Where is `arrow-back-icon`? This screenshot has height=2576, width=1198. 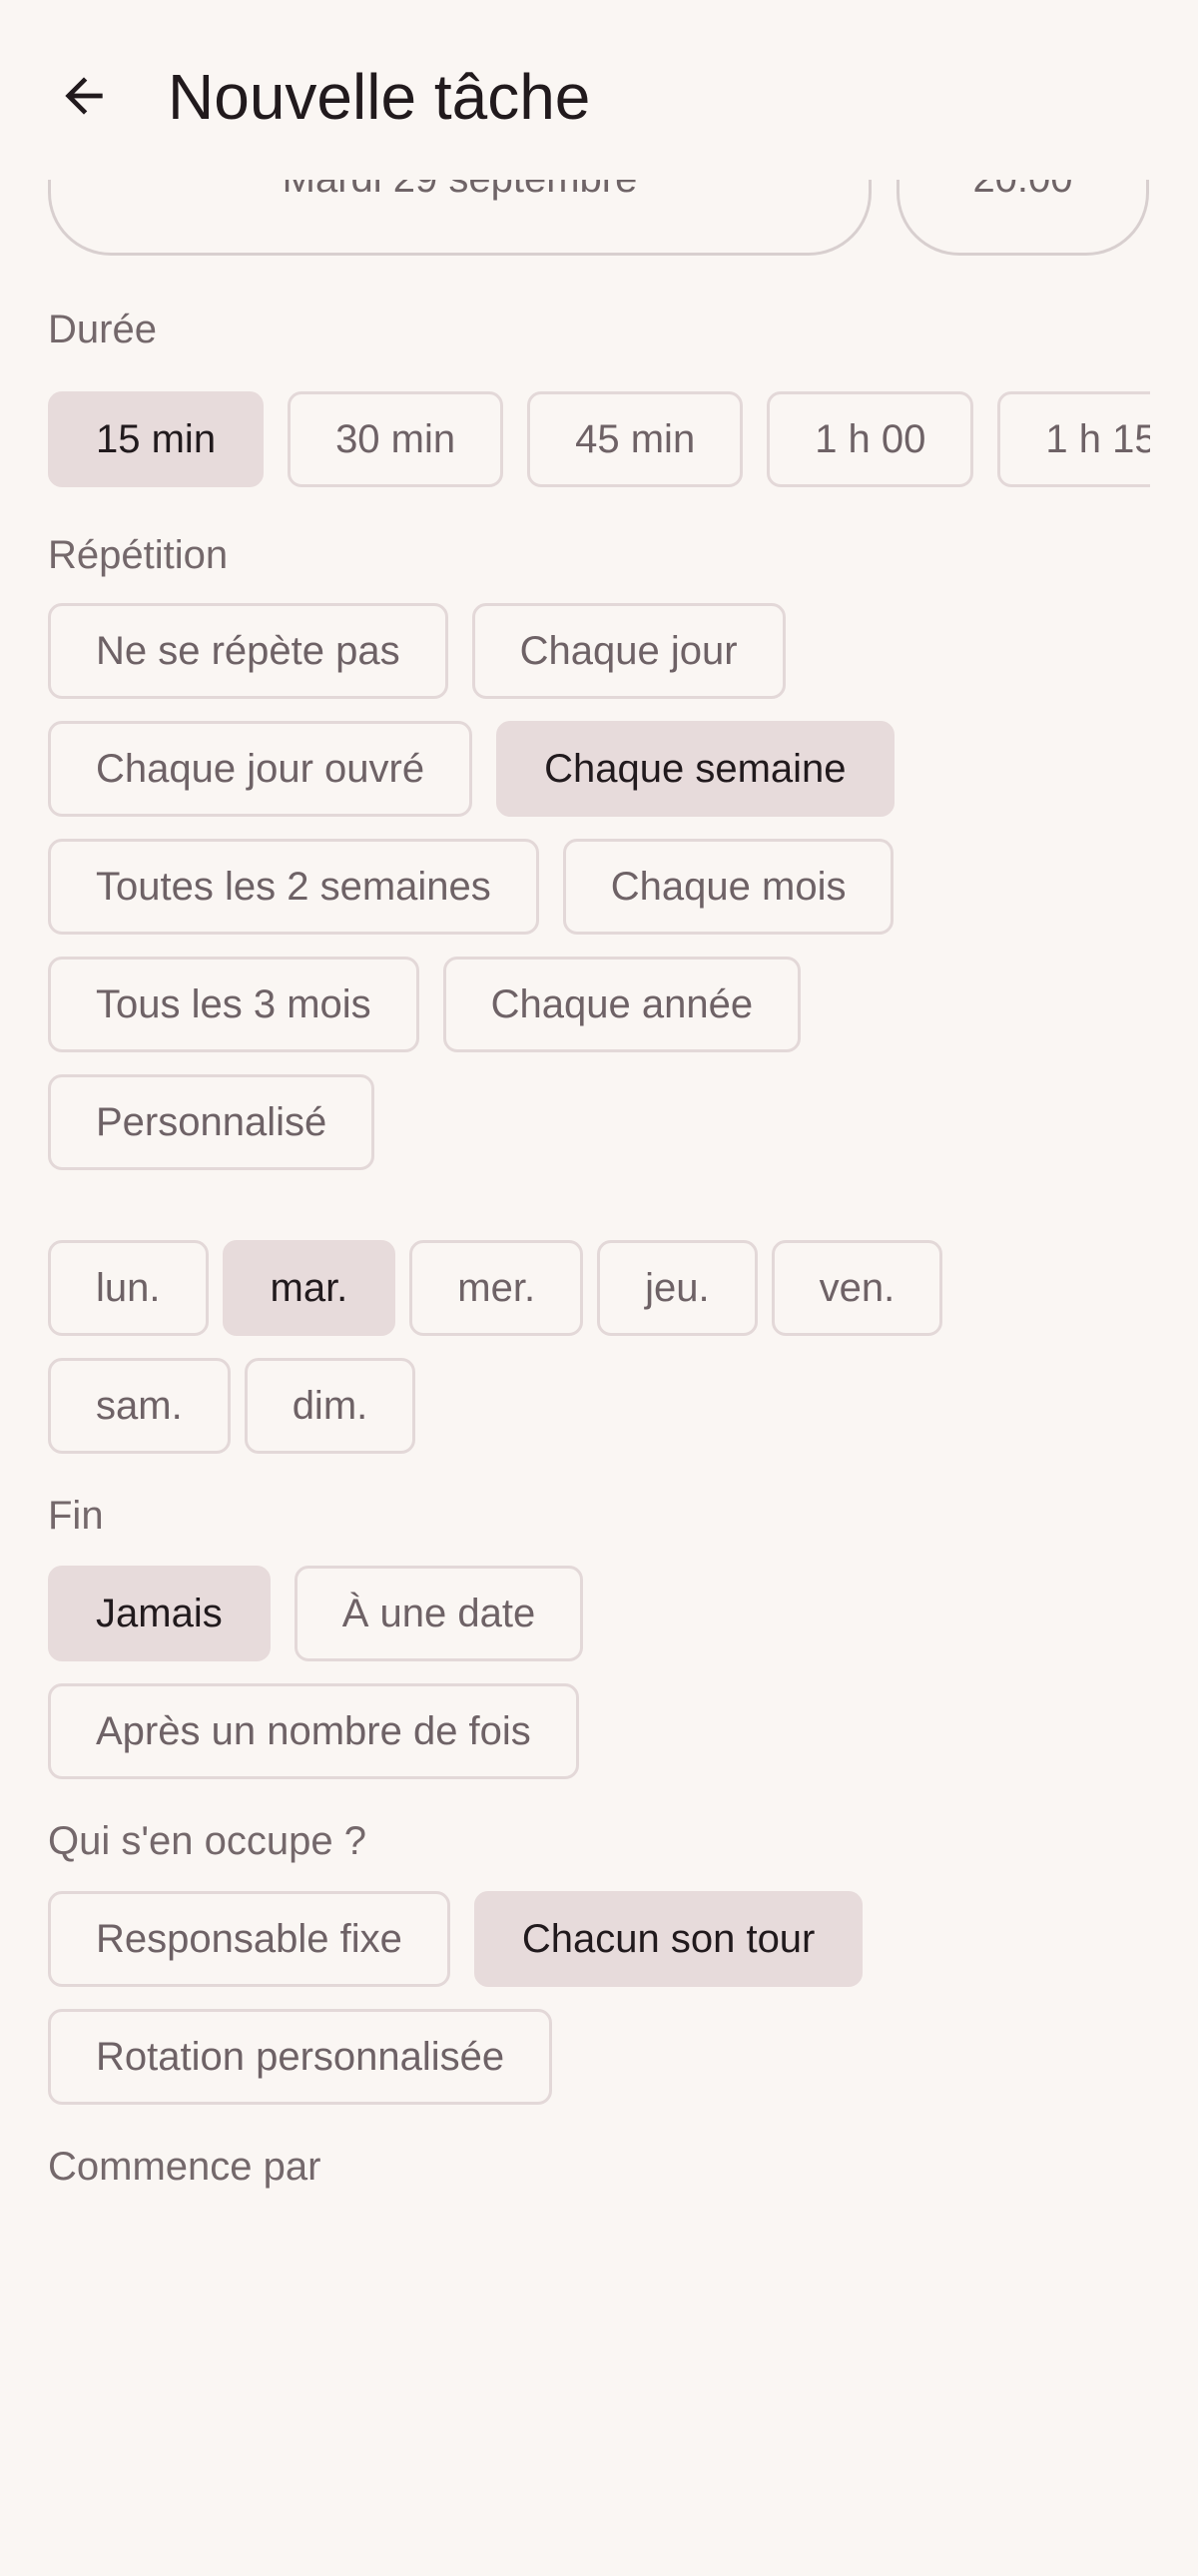 arrow-back-icon is located at coordinates (84, 96).